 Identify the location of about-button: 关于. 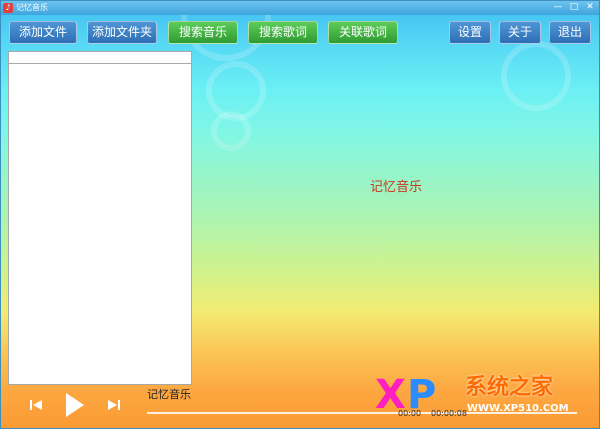
(520, 32).